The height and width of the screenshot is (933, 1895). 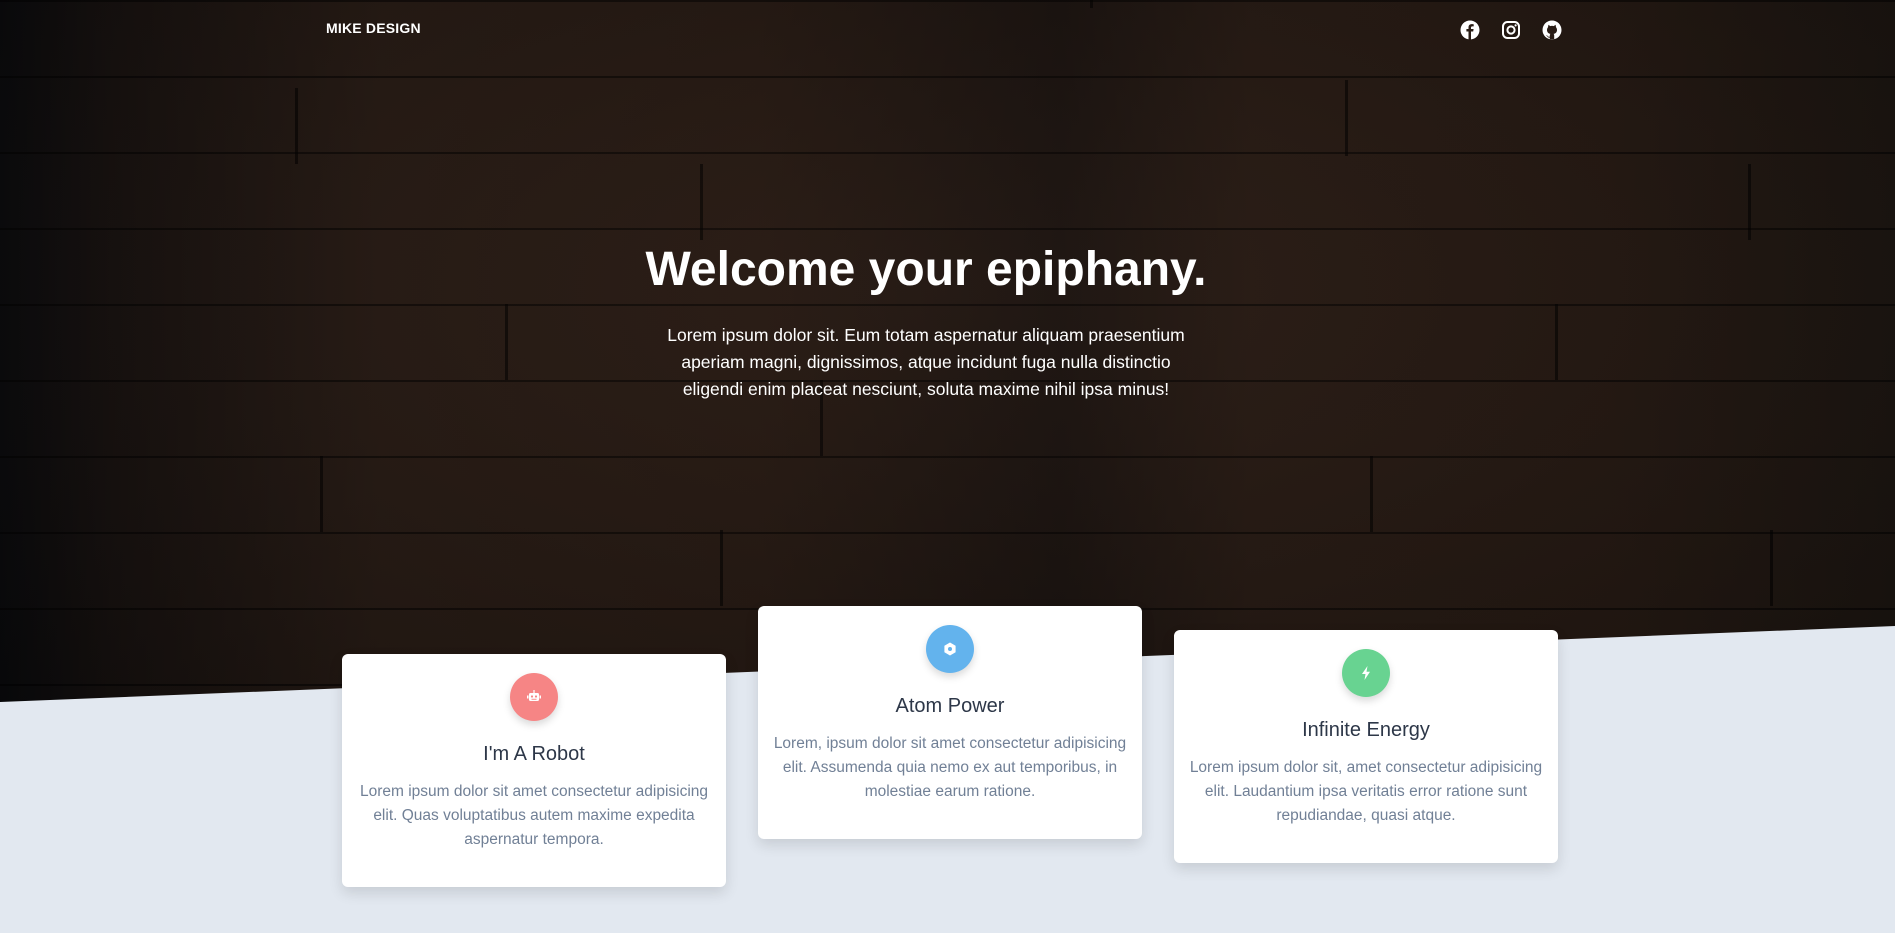 I want to click on lightning-icon-badge, so click(x=1366, y=673).